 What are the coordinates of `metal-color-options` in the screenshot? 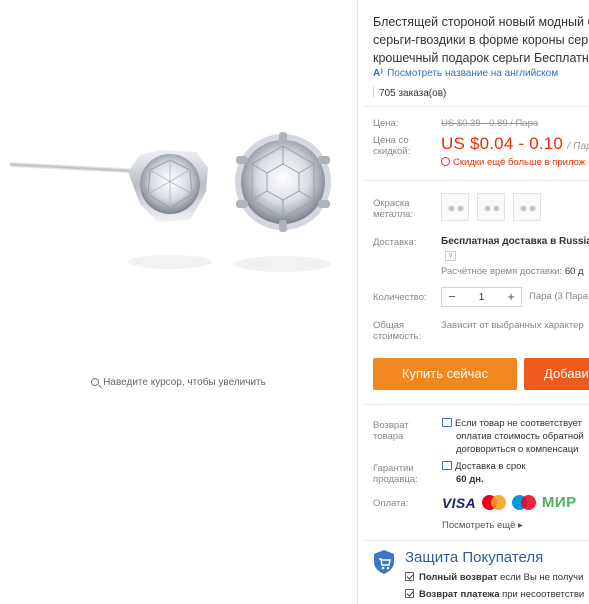 It's located at (491, 207).